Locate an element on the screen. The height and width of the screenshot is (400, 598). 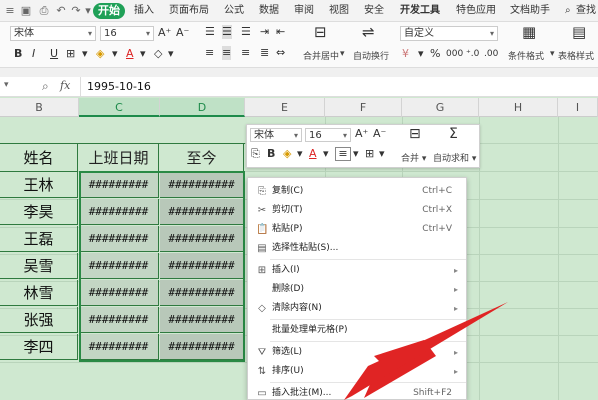
mini-font-color-dropdown-icon: ▾ is located at coordinates (326, 154).